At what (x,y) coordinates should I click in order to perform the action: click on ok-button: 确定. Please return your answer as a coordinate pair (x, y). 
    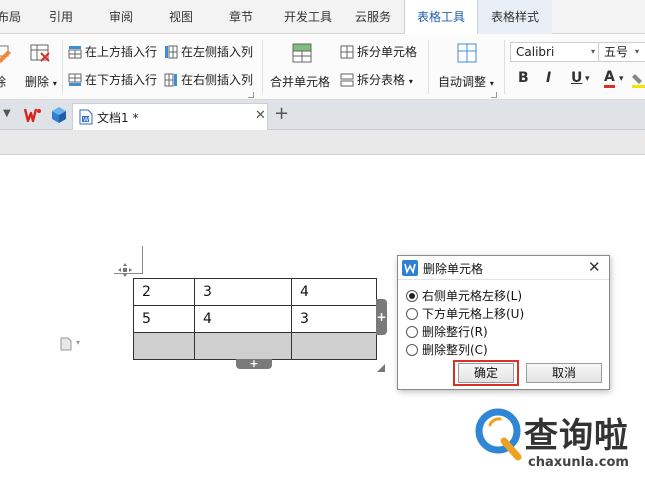
    Looking at the image, I should click on (486, 373).